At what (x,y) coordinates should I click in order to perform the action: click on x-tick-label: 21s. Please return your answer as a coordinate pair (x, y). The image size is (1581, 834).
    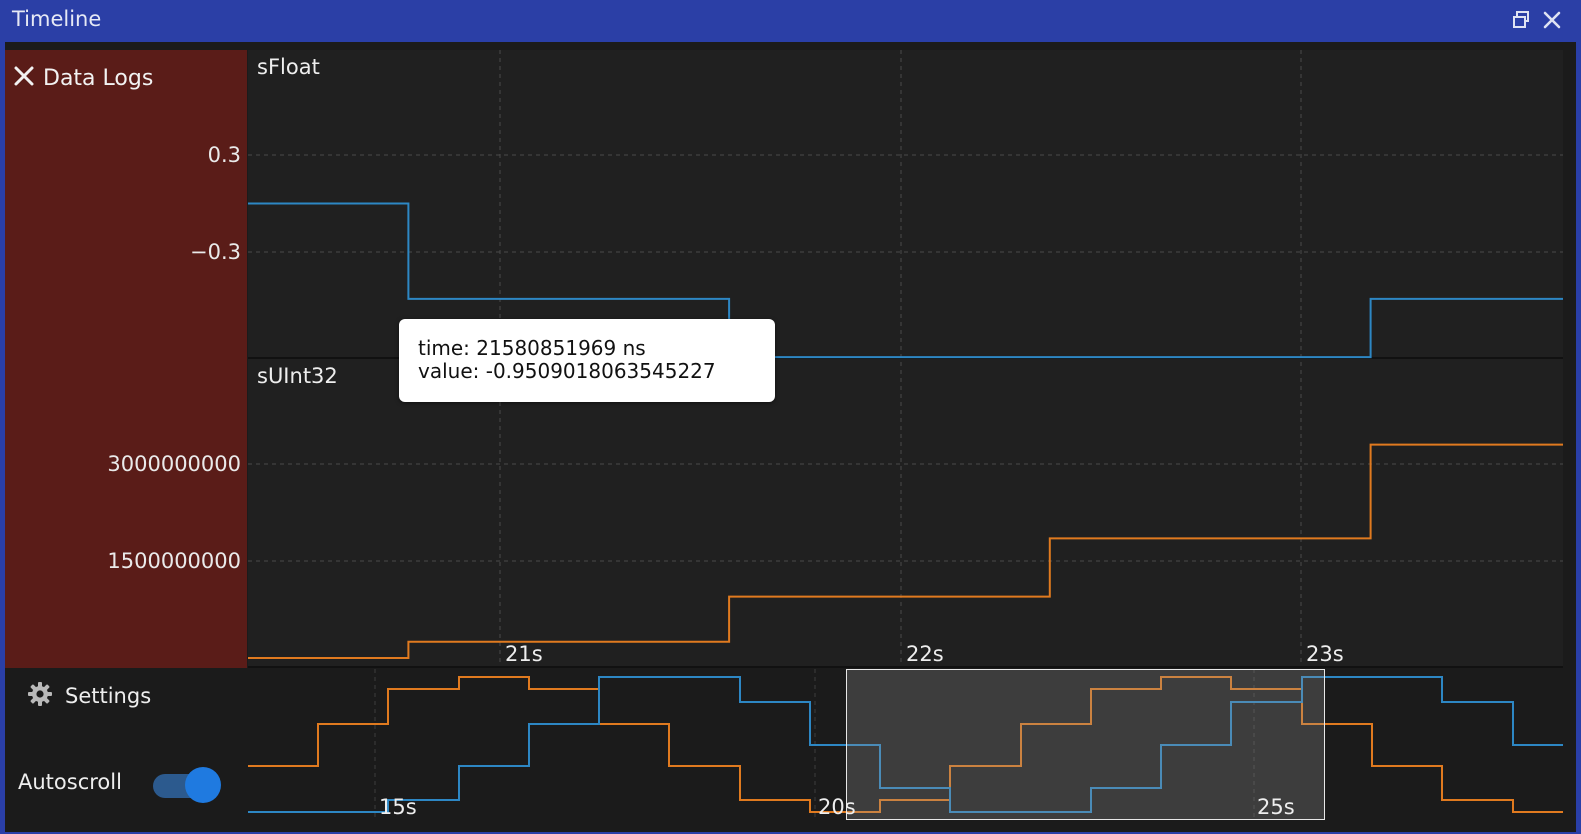
    Looking at the image, I should click on (524, 654).